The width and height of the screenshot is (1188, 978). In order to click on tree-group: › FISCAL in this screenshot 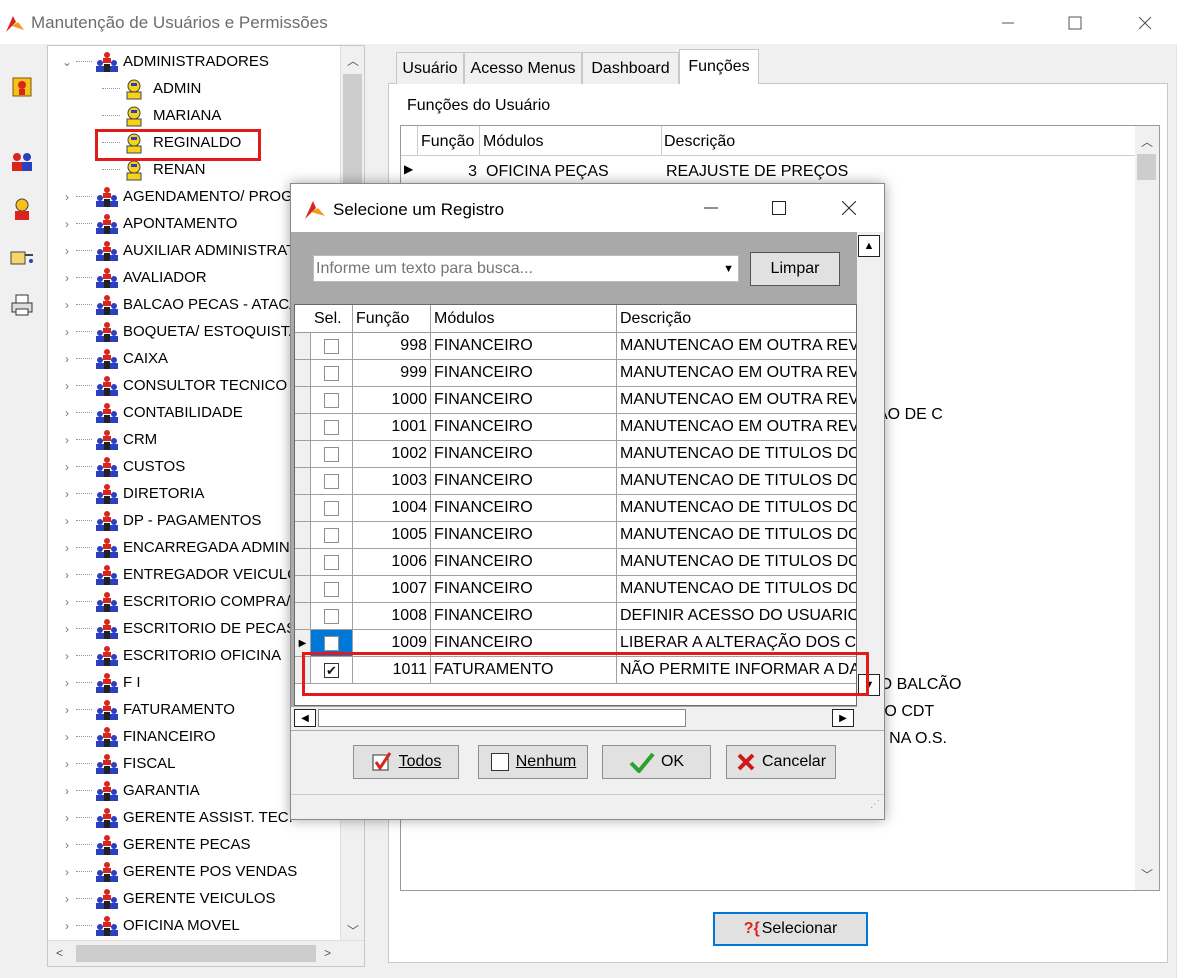, I will do `click(118, 763)`.